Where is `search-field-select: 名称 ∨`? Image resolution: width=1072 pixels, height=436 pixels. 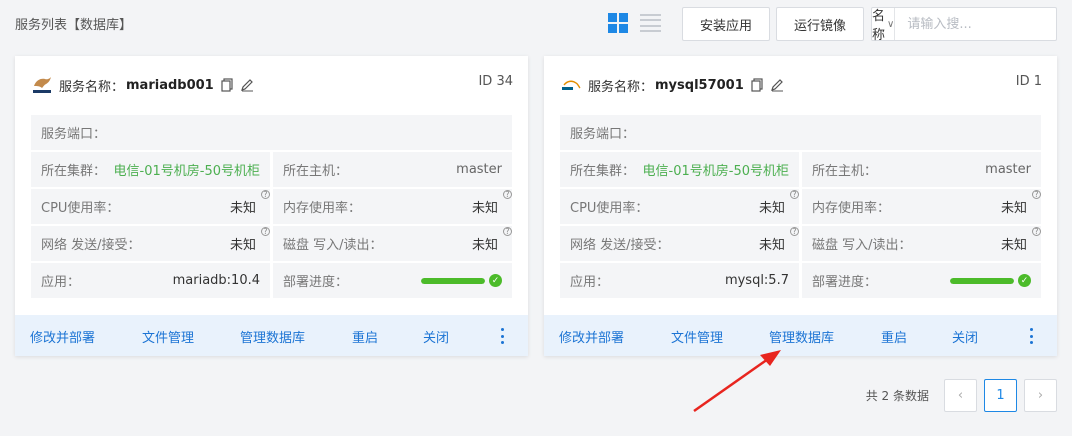 search-field-select: 名称 ∨ is located at coordinates (884, 25).